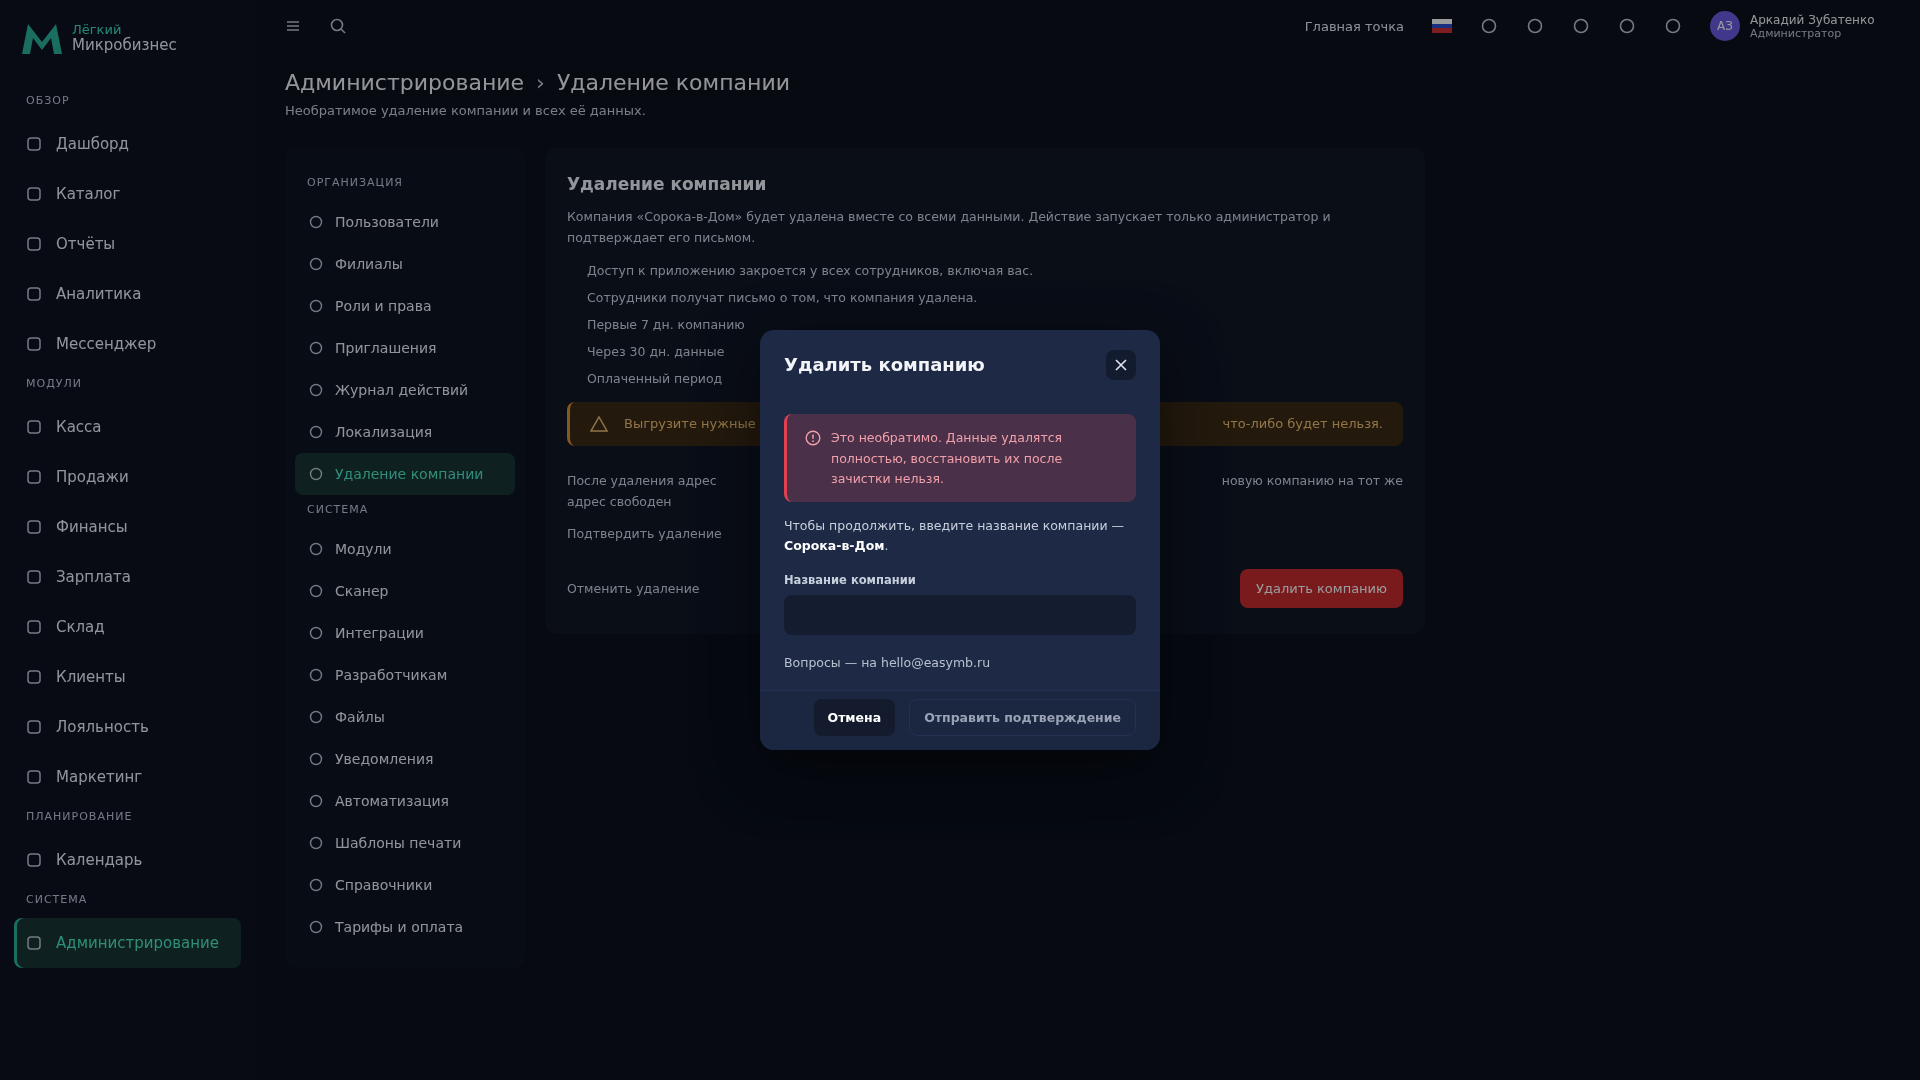 Image resolution: width=1920 pixels, height=1080 pixels. I want to click on settings-nav-item: Файлы, so click(405, 717).